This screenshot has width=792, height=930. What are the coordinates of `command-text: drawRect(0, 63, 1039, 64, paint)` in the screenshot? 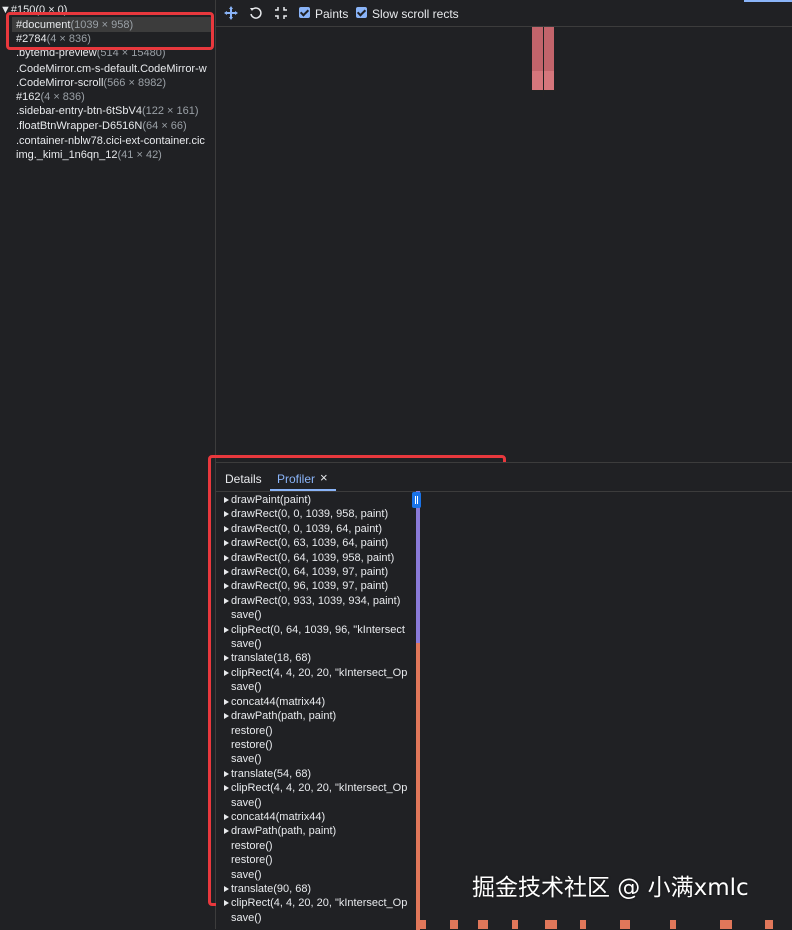 It's located at (310, 543).